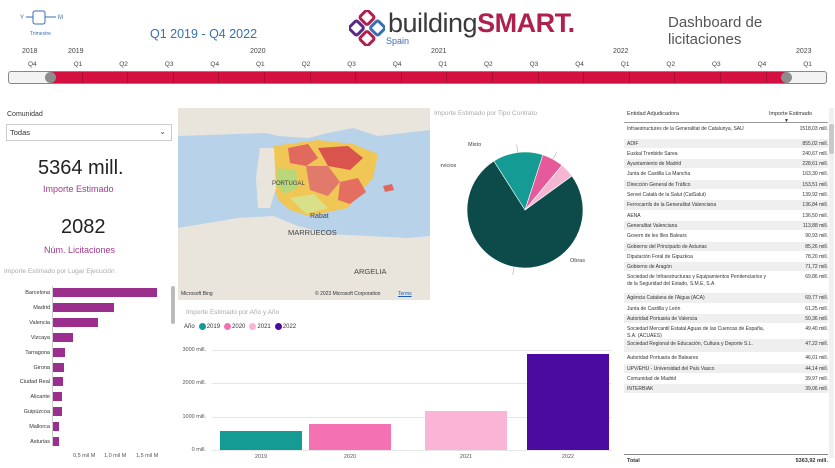 The height and width of the screenshot is (468, 835). What do you see at coordinates (815, 184) in the screenshot?
I see `table-cell-importe: 153,51 mill.` at bounding box center [815, 184].